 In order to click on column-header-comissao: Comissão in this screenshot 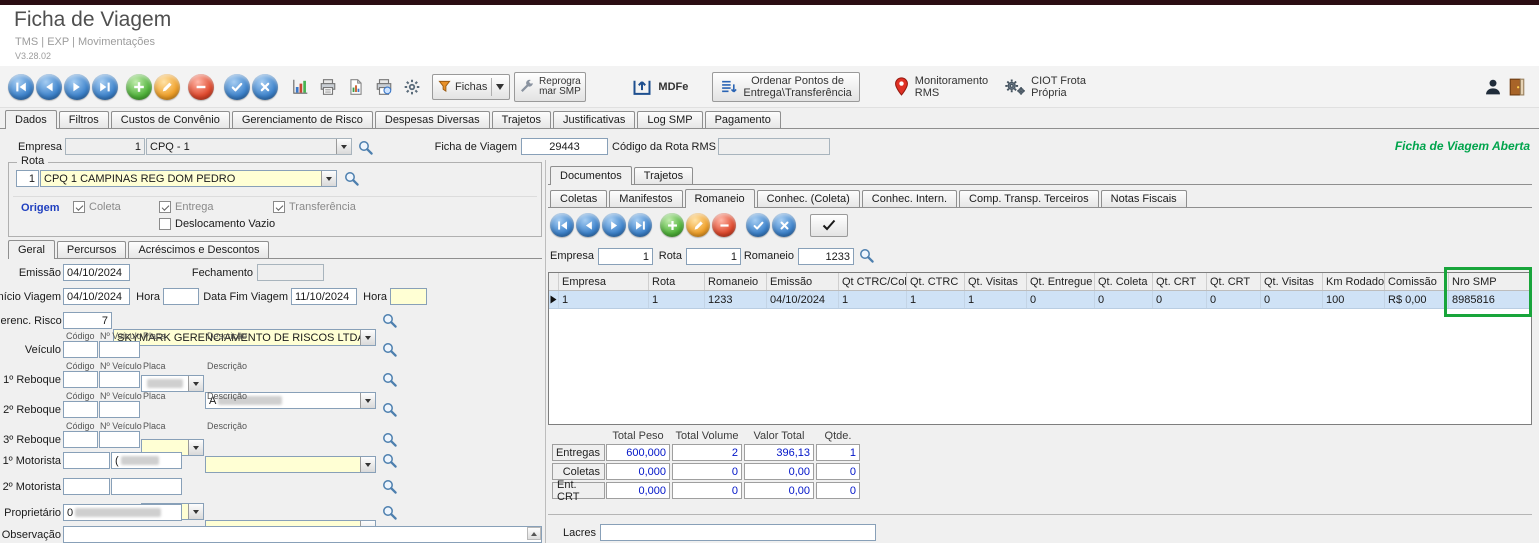, I will do `click(1417, 281)`.